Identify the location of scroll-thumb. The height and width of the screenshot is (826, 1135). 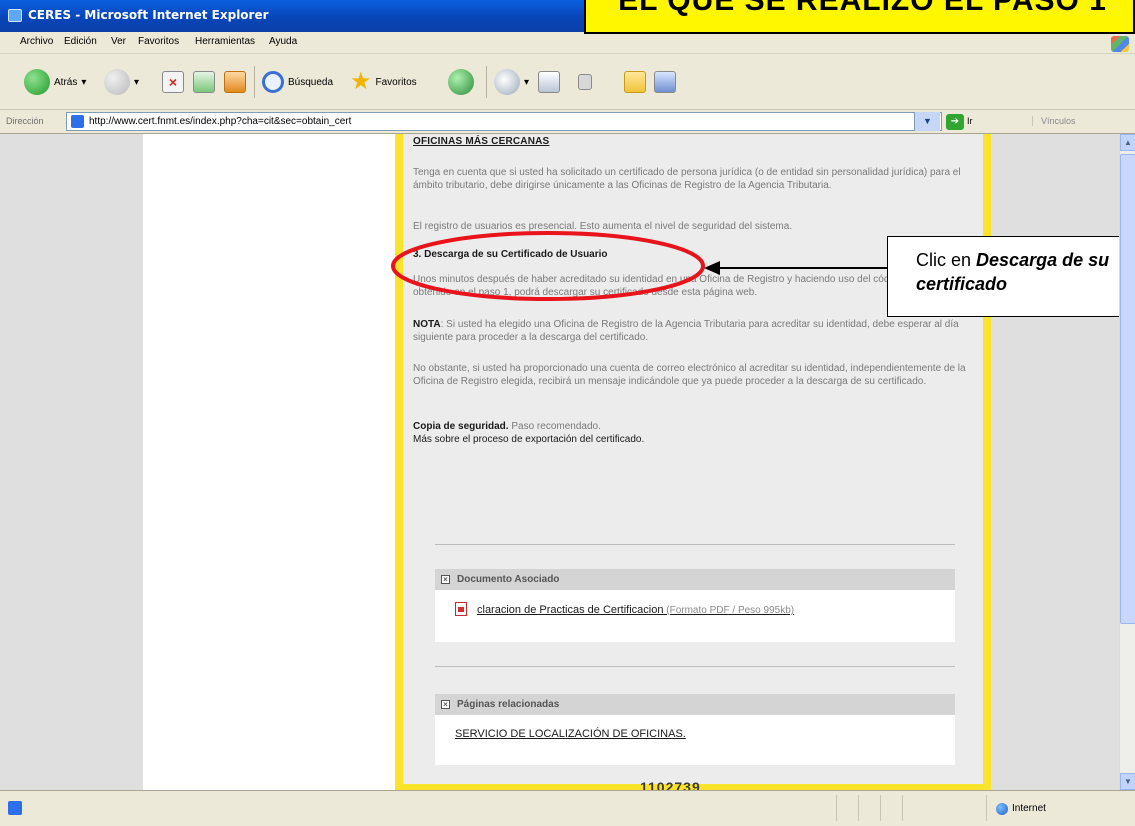
(1127, 389).